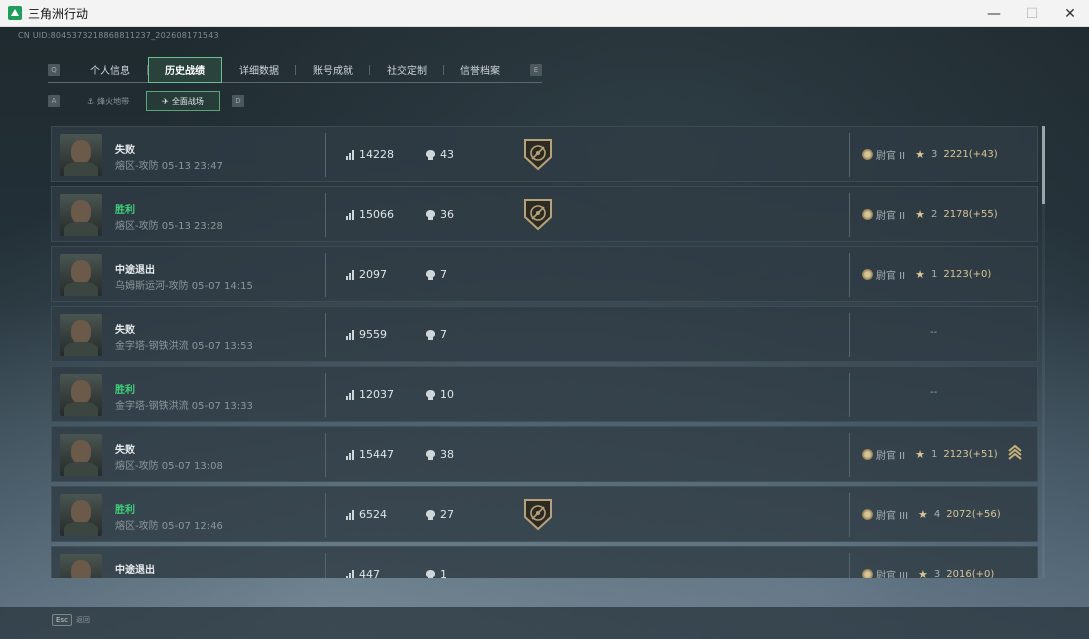 The image size is (1089, 639). Describe the element at coordinates (447, 514) in the screenshot. I see `kills-value: 27` at that location.